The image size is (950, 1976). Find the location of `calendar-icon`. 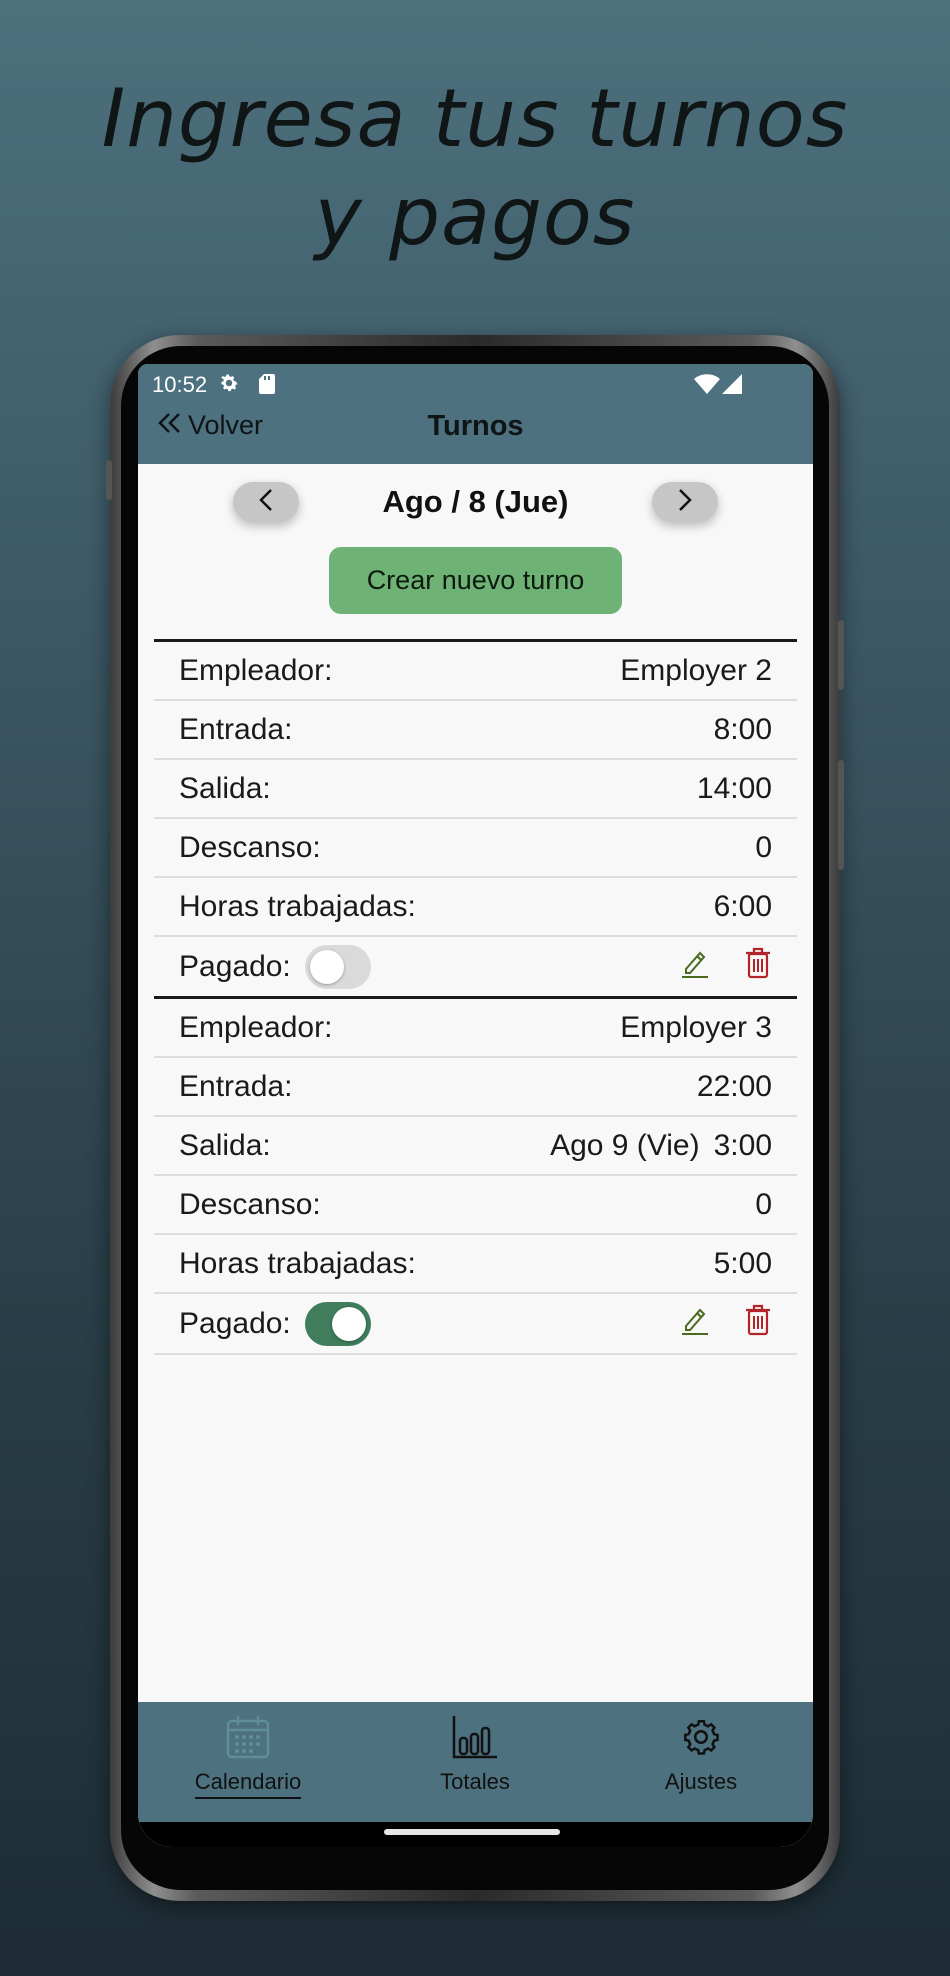

calendar-icon is located at coordinates (248, 1739).